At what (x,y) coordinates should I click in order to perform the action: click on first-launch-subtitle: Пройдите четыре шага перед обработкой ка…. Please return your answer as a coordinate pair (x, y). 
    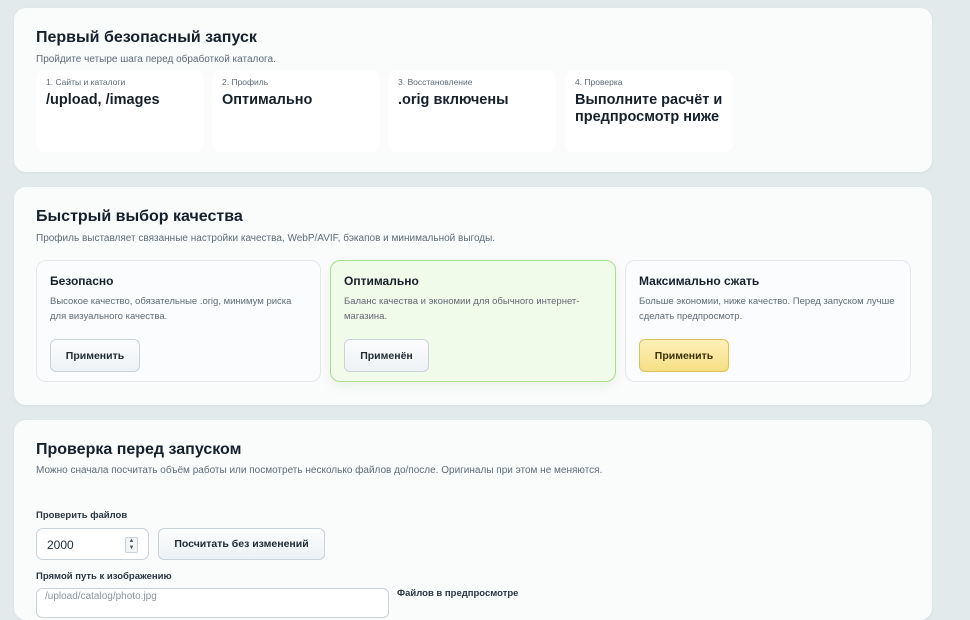
    Looking at the image, I should click on (156, 59).